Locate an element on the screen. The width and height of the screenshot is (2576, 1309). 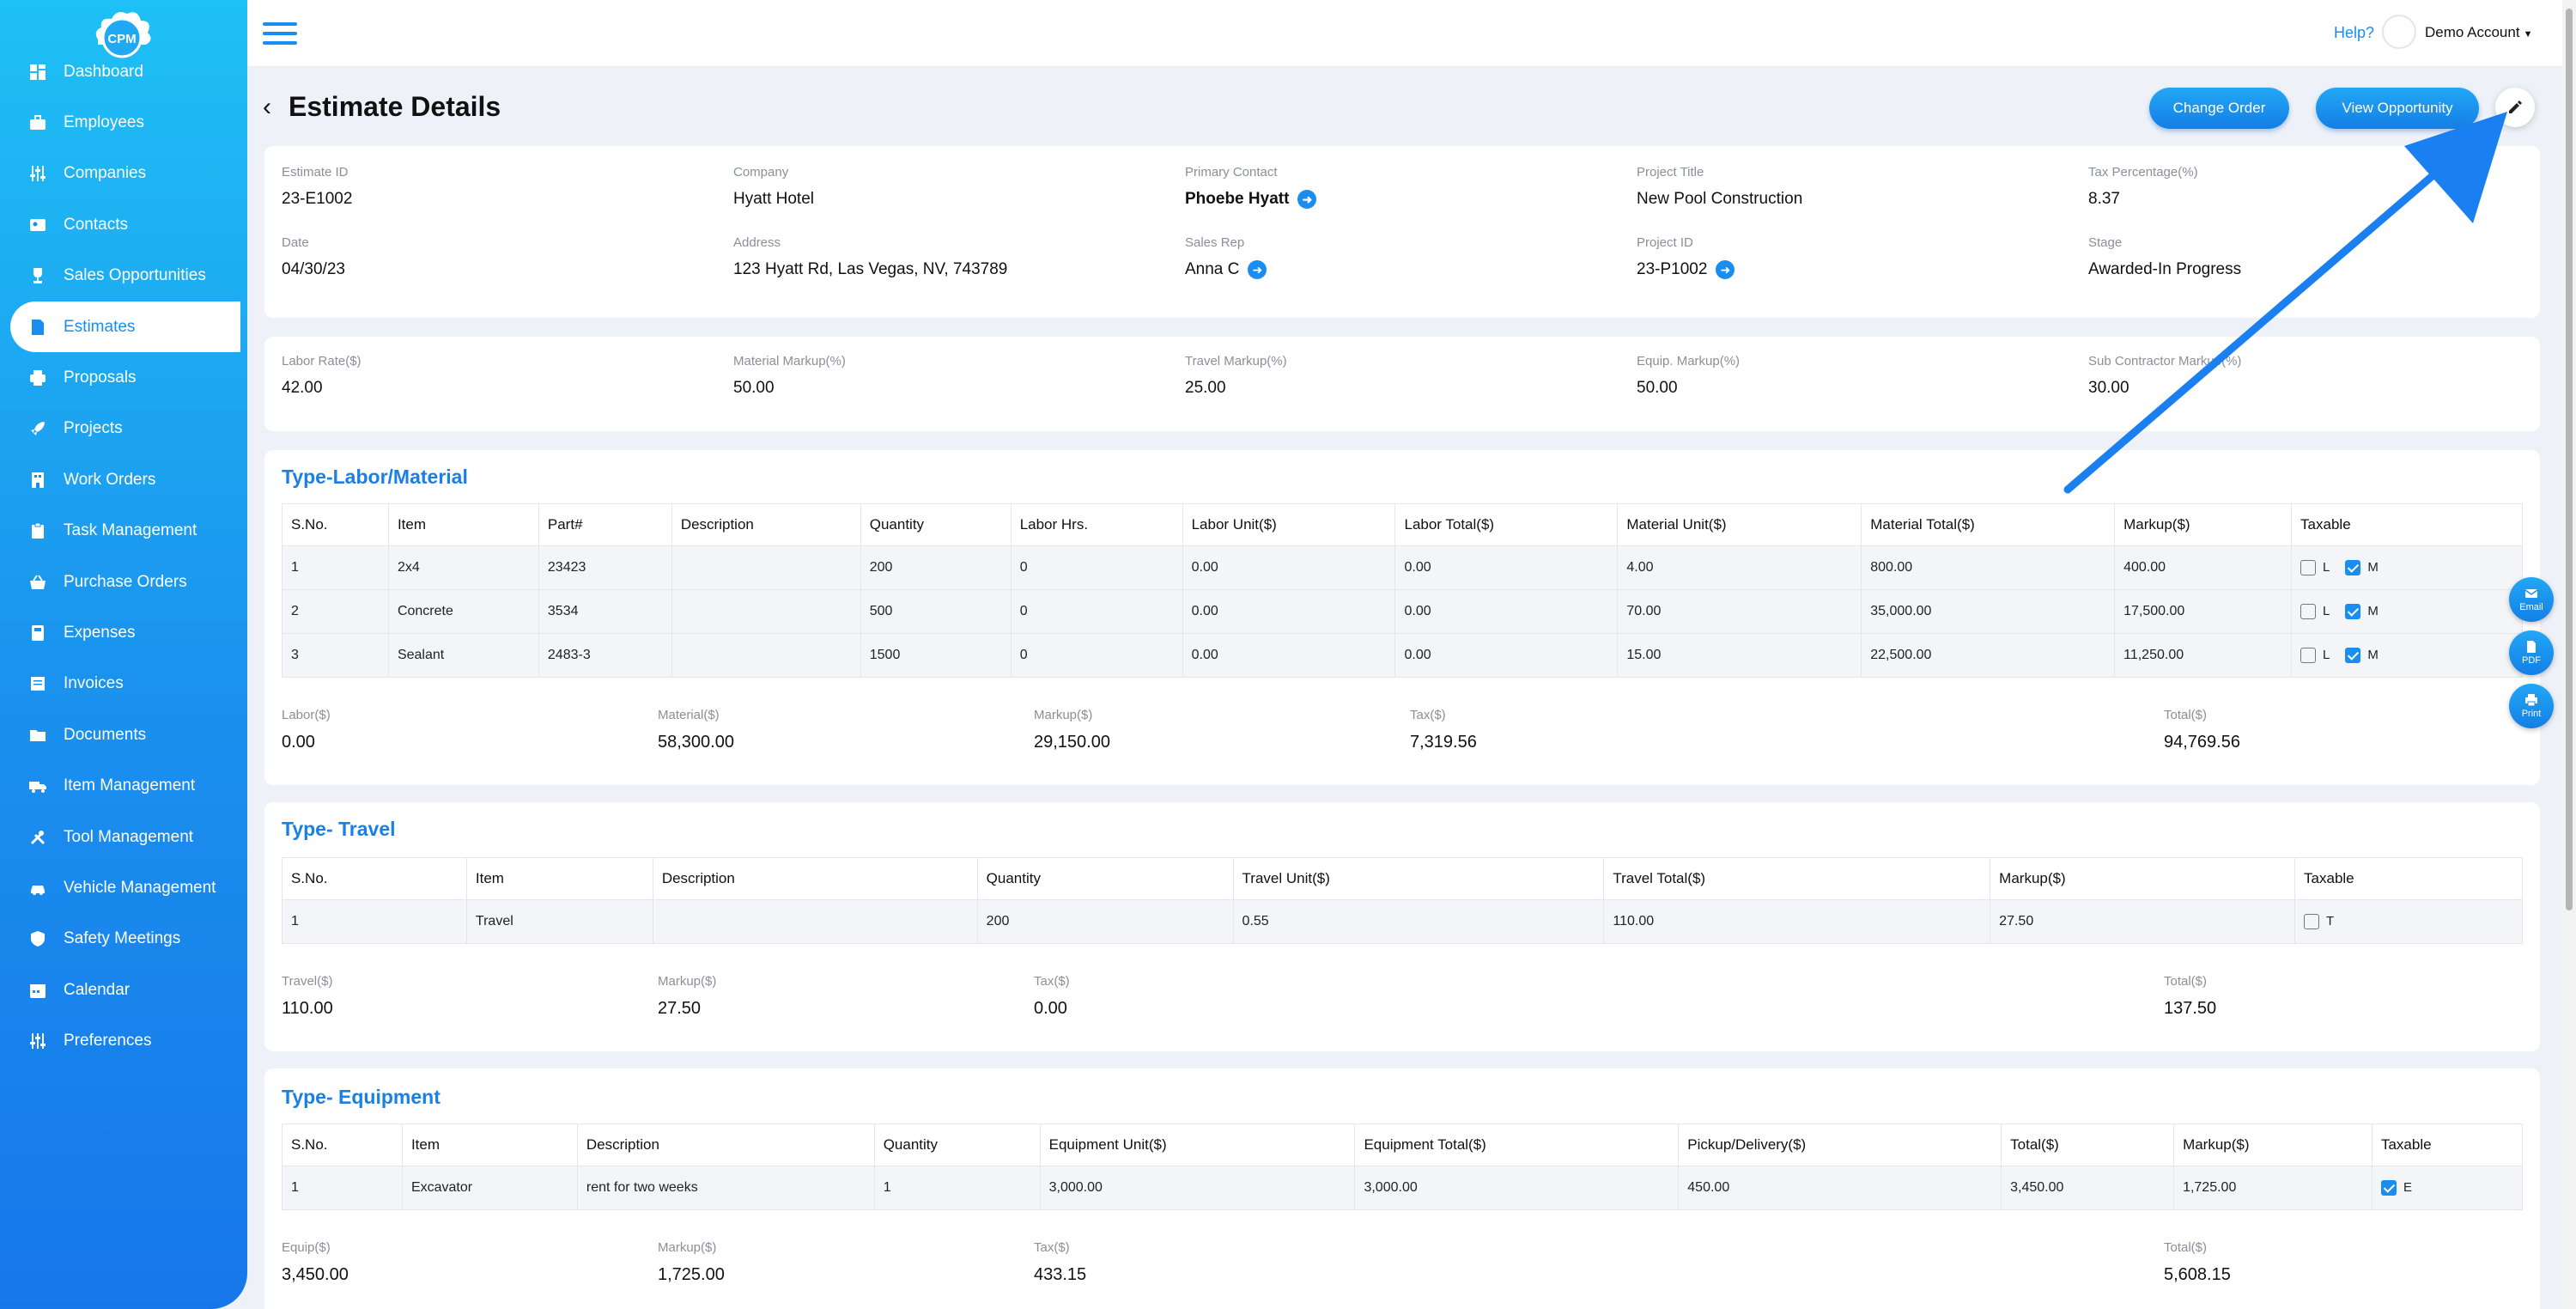
total-sum: Total($) 137.50 is located at coordinates (2190, 996).